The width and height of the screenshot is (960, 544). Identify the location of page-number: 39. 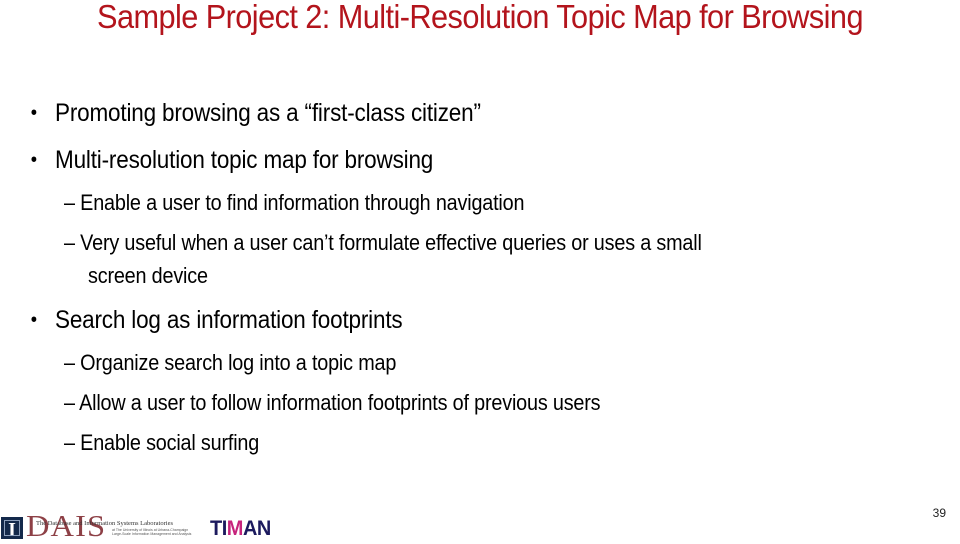
(939, 513).